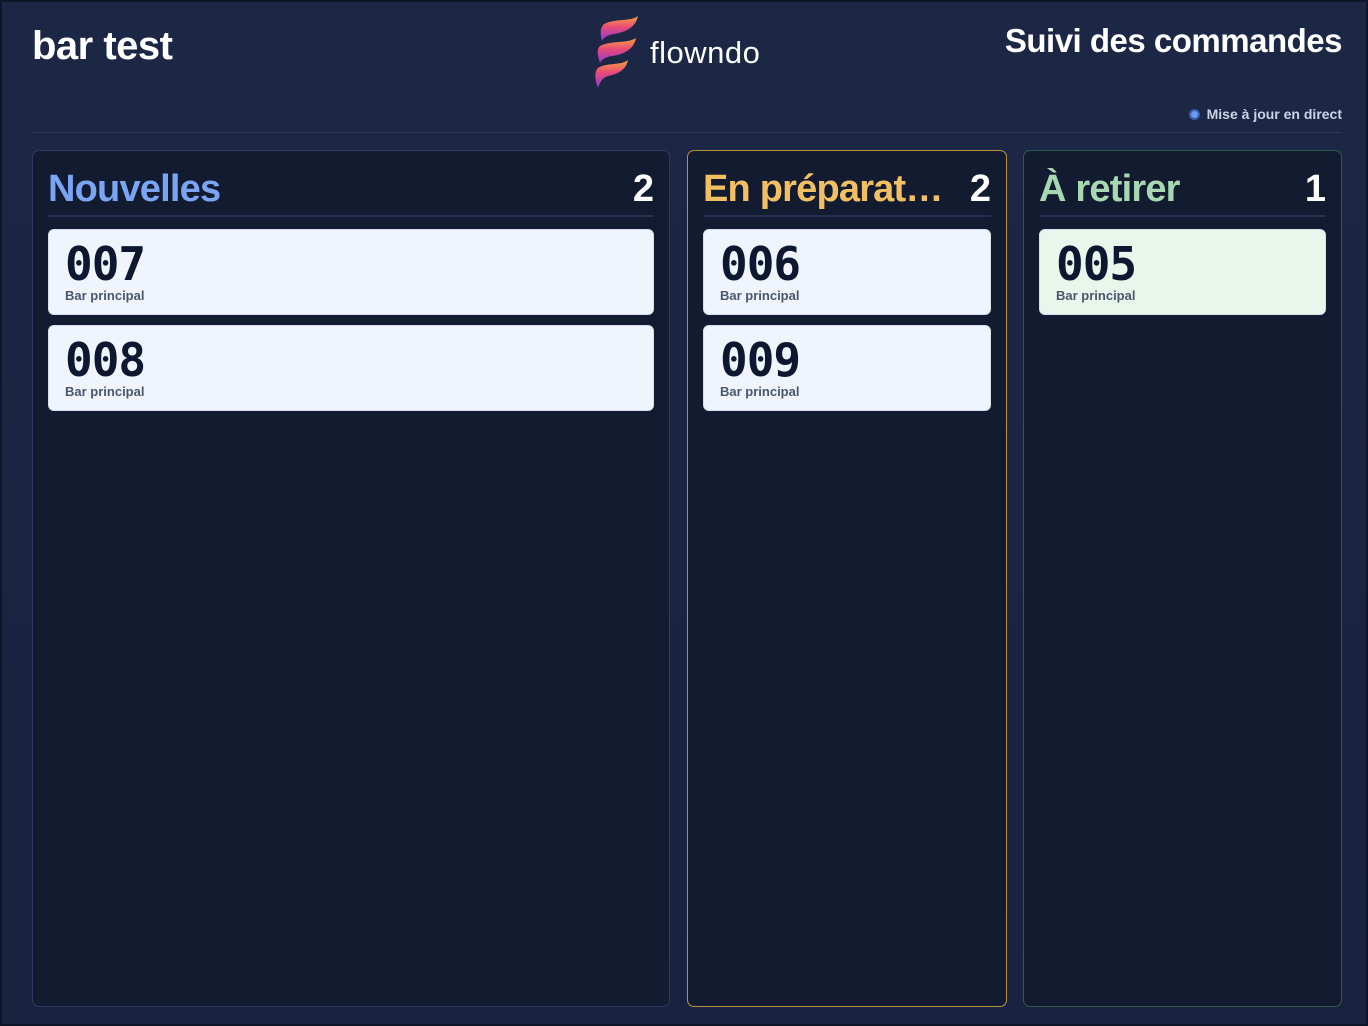 The image size is (1368, 1026). I want to click on column-title: Nouvelles, so click(134, 188).